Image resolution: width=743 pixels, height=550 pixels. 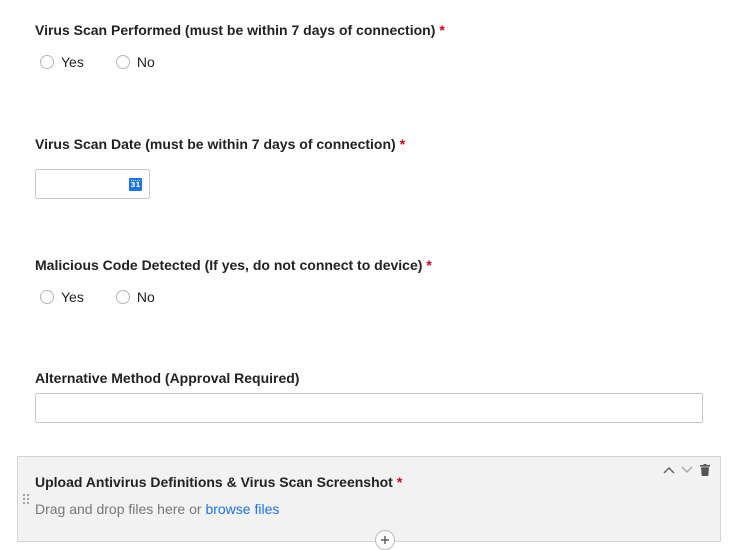 I want to click on alternative-method-label: Alternative Method (Approval Required), so click(x=167, y=378).